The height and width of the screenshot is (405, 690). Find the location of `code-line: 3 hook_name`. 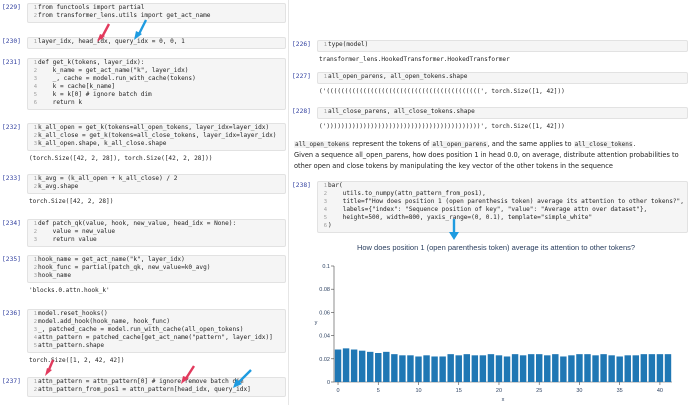

code-line: 3 hook_name is located at coordinates (156, 276).